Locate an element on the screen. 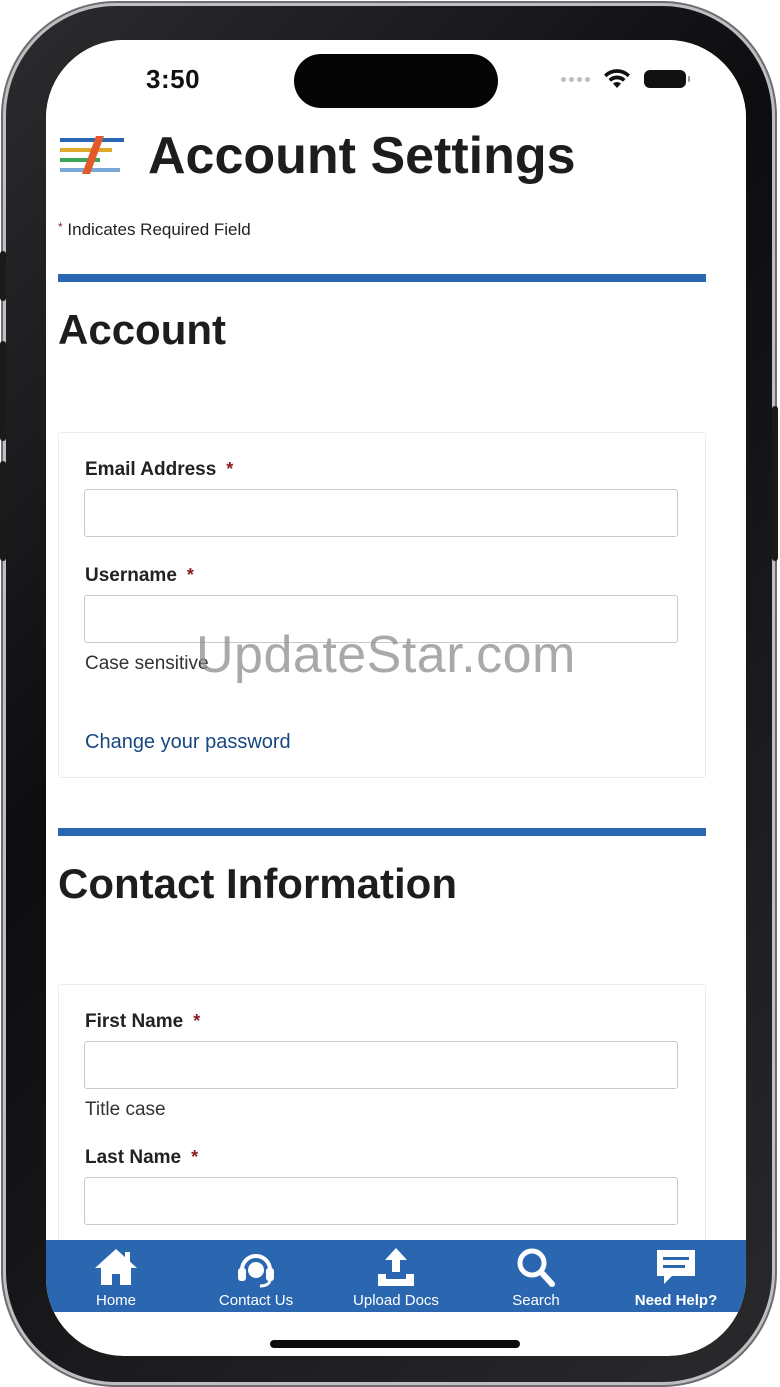 This screenshot has width=780, height=1387. dynamic-island is located at coordinates (396, 81).